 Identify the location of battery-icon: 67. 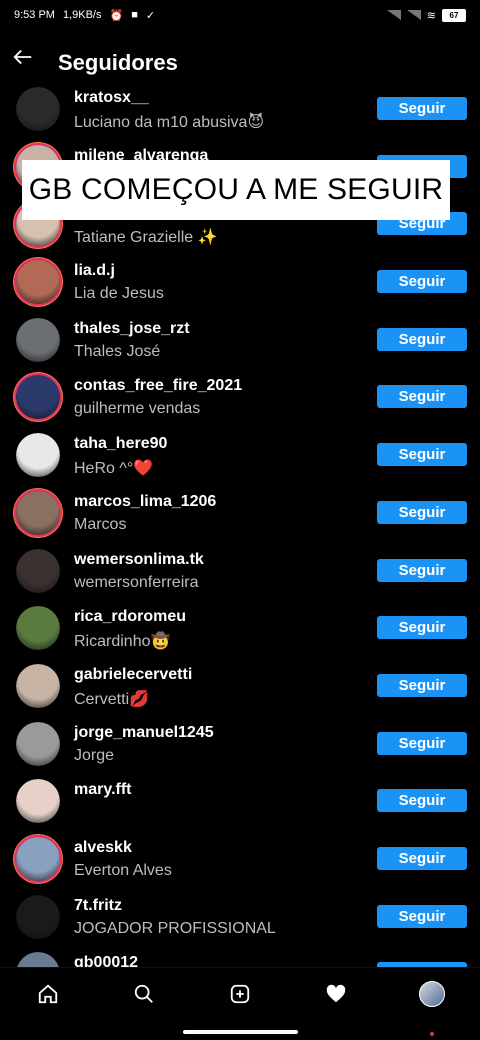
(454, 15).